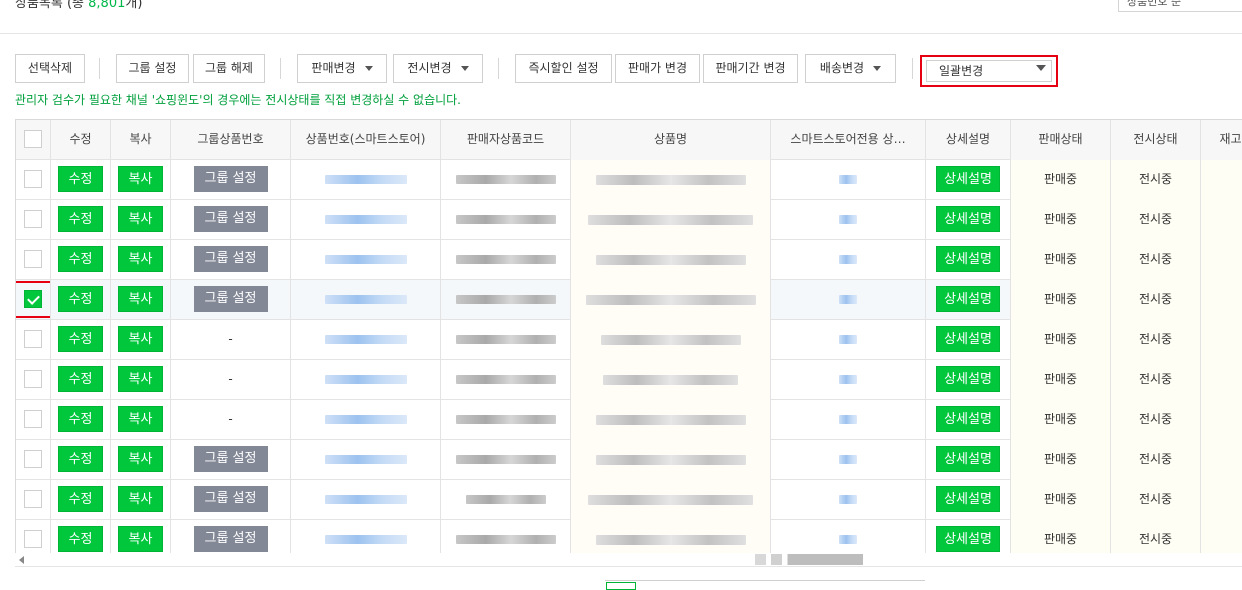 The height and width of the screenshot is (590, 1242). I want to click on scrollbar-thumb, so click(809, 559).